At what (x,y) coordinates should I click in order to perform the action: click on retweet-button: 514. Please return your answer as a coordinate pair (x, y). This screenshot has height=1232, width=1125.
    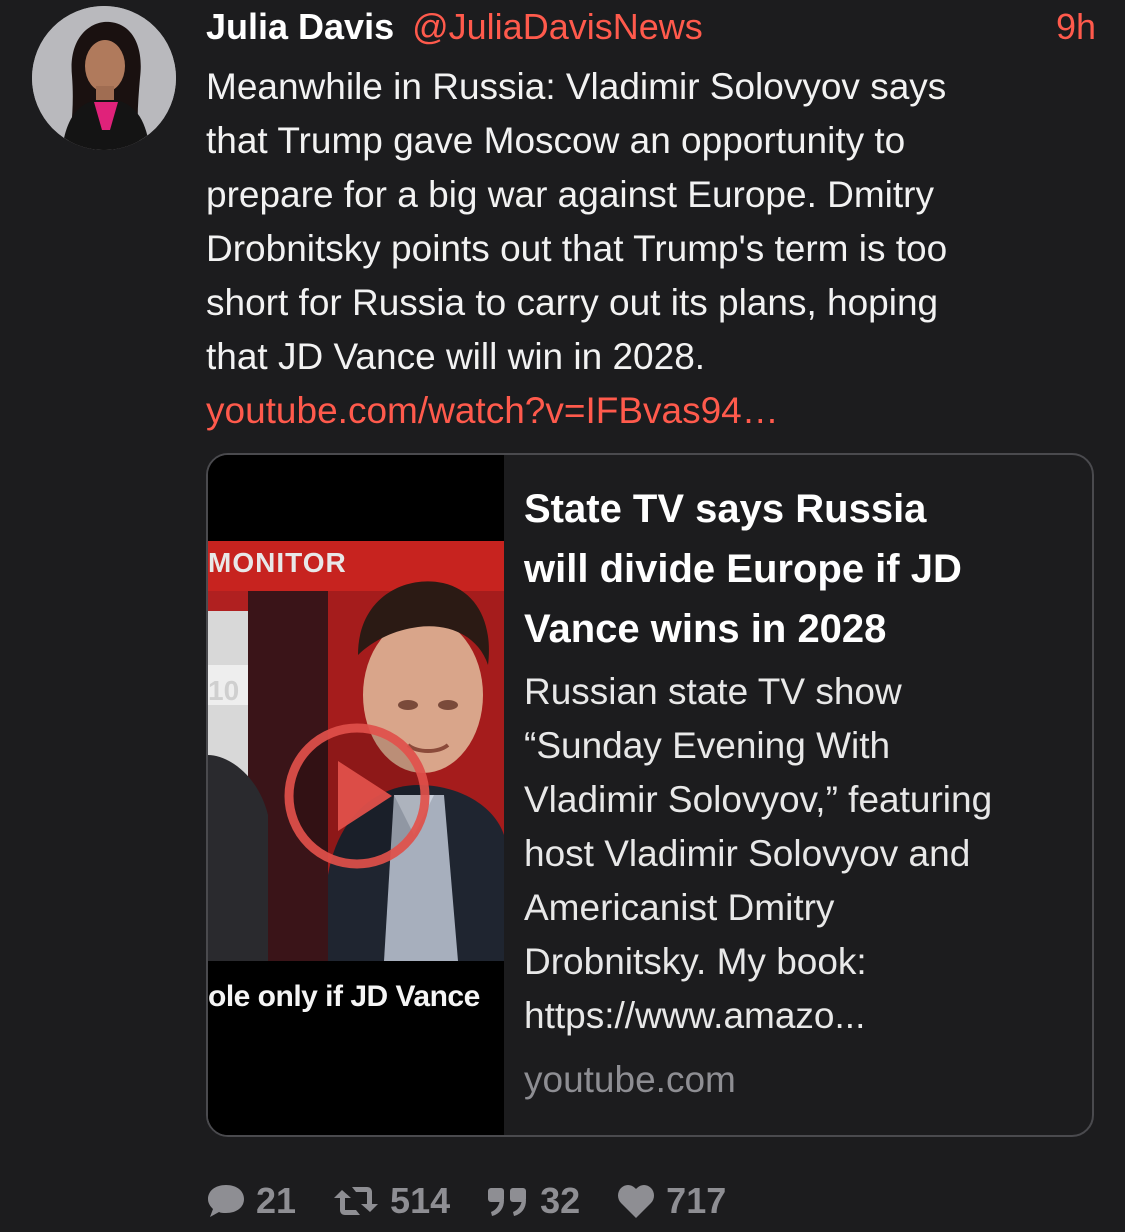
    Looking at the image, I should click on (391, 1201).